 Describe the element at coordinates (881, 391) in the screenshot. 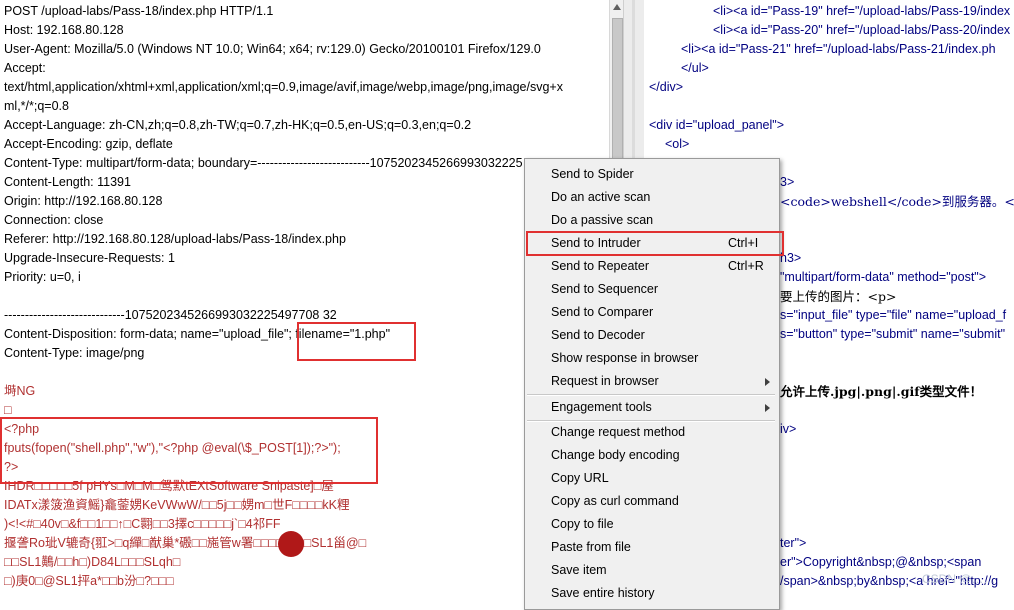

I see `response-line: 允许上传.jpg|.png|.gif类型文件！` at that location.